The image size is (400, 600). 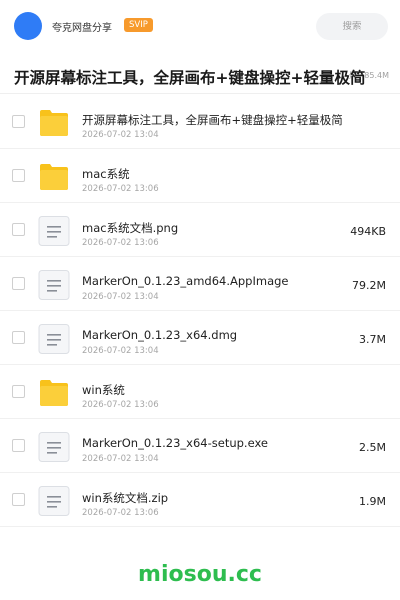 What do you see at coordinates (130, 228) in the screenshot?
I see `file-name: mac系统文档.png` at bounding box center [130, 228].